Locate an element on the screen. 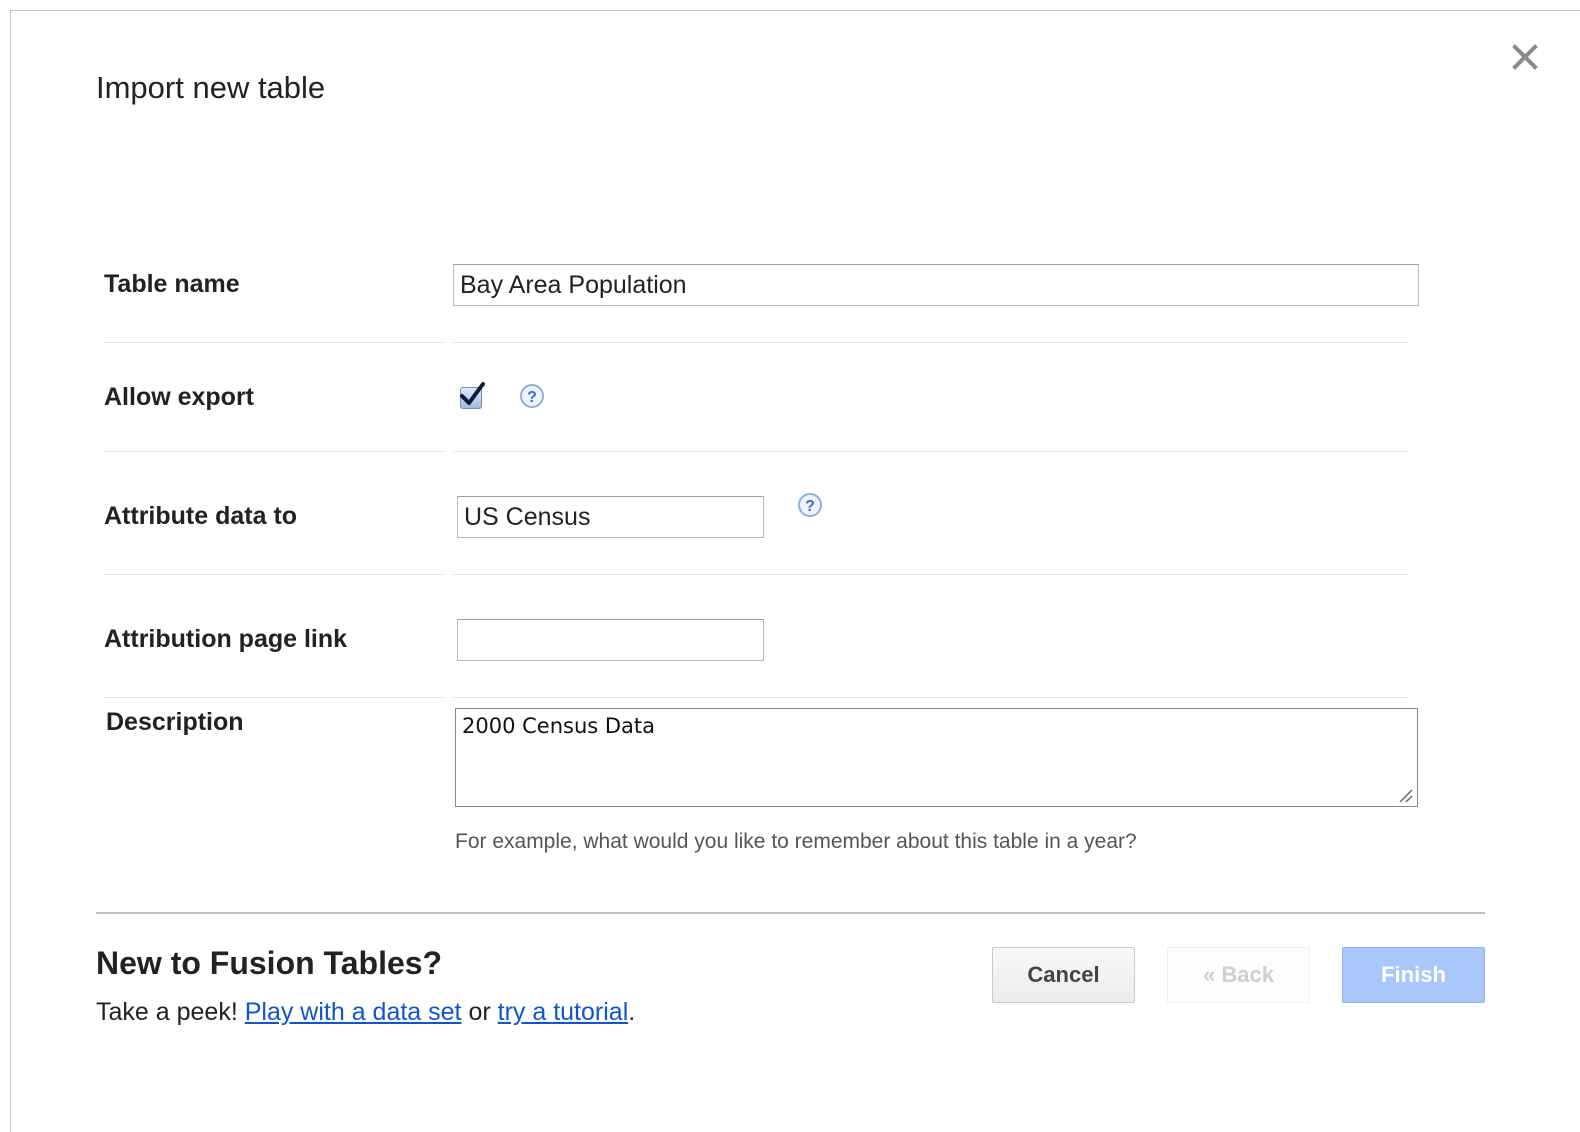 Image resolution: width=1580 pixels, height=1132 pixels. footer-divider is located at coordinates (790, 913).